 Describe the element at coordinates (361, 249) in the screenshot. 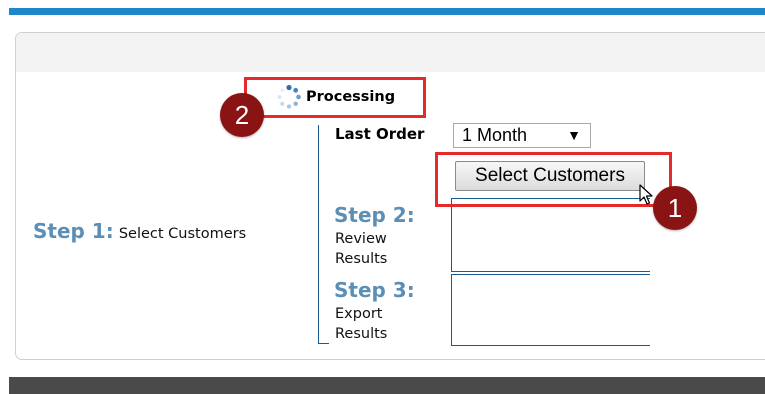

I see `step-2-description: Review Results` at that location.